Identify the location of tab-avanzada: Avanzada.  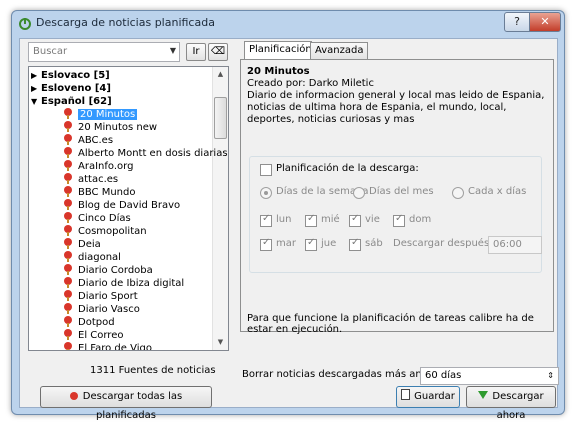
(339, 50).